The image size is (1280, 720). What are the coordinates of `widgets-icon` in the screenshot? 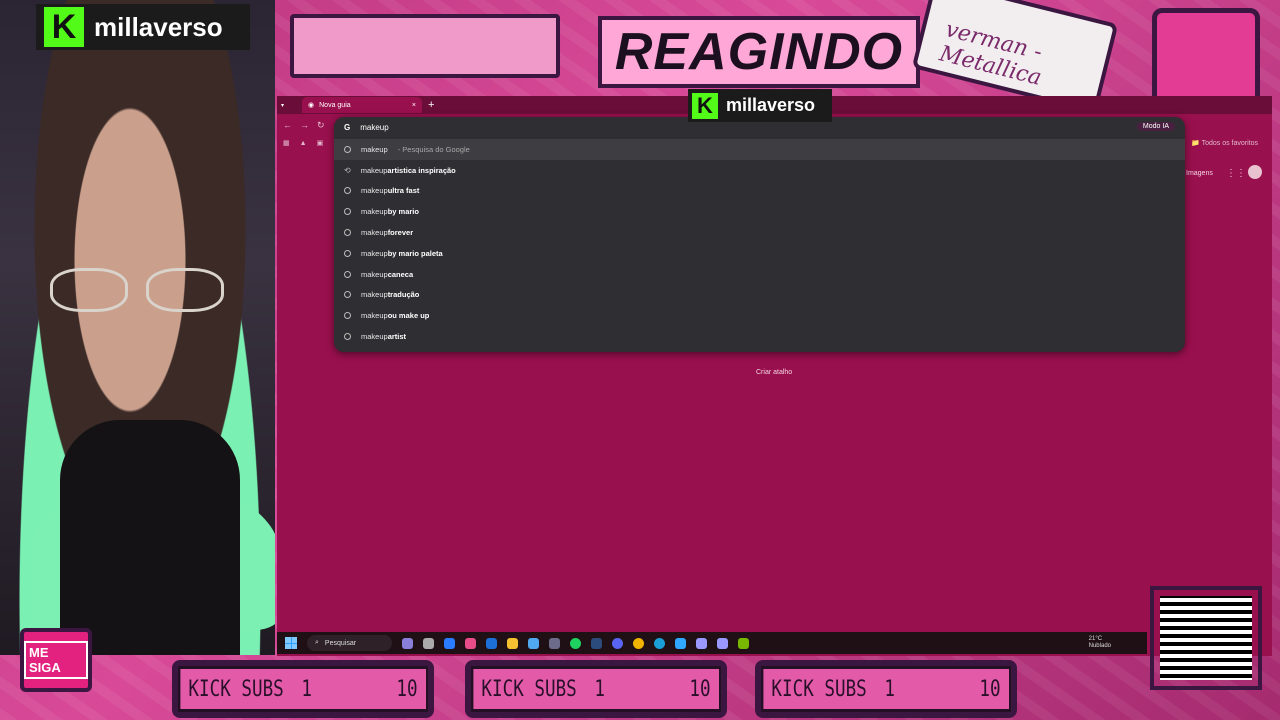 It's located at (407, 643).